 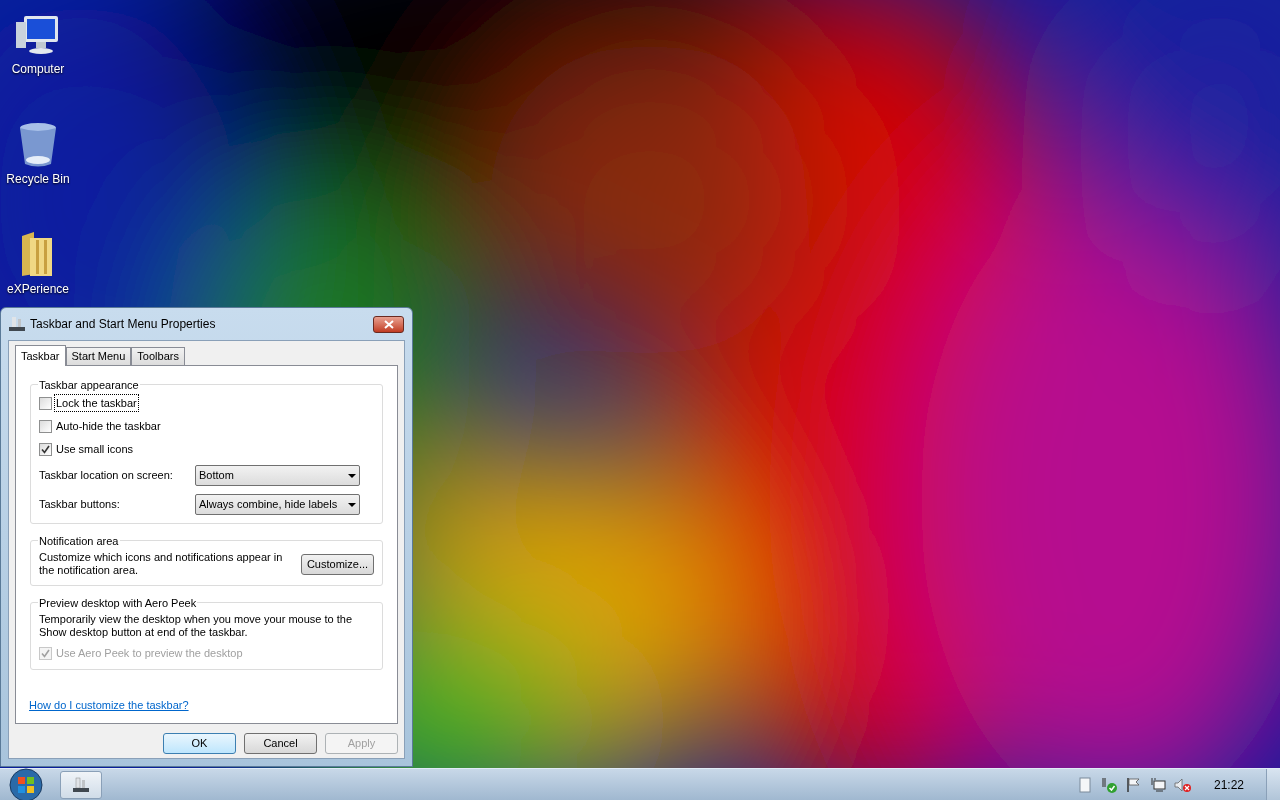 I want to click on taskbar-button, so click(x=81, y=784).